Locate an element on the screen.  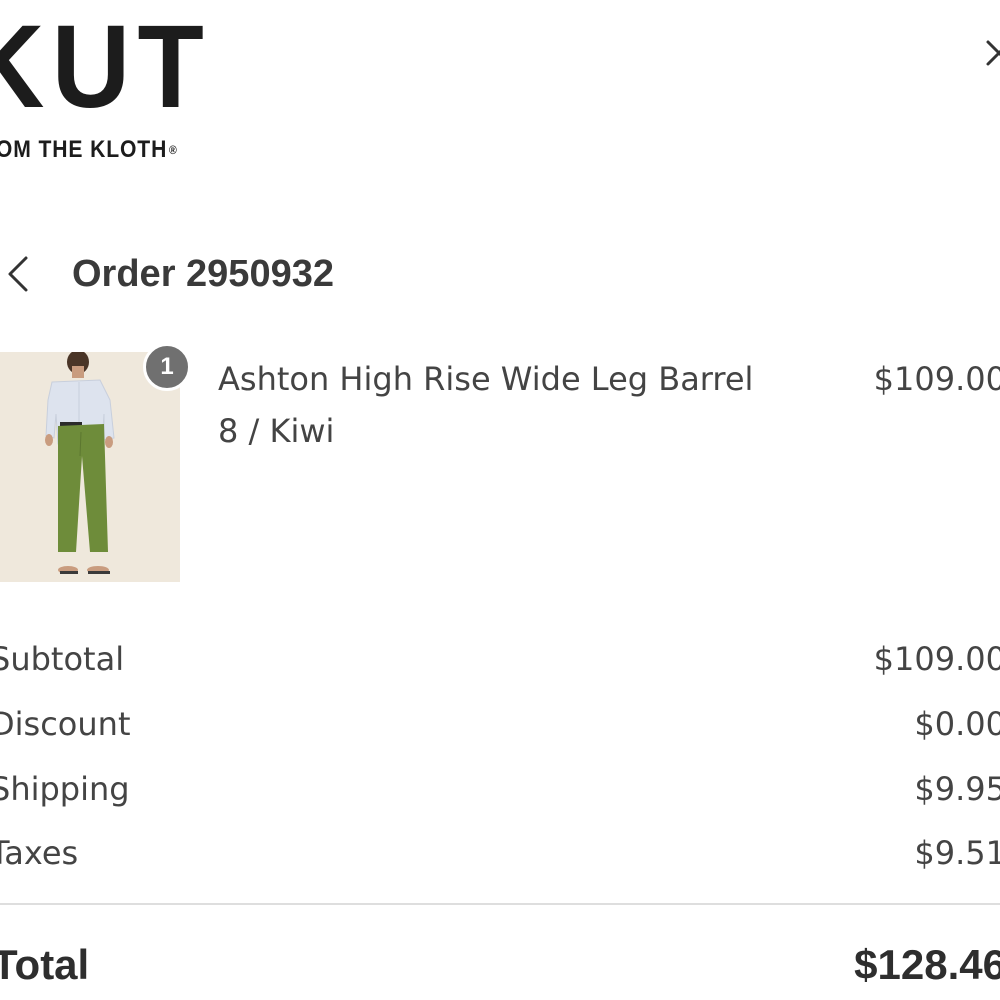
logo-tagline: FROM THE KLOTH® is located at coordinates (89, 150).